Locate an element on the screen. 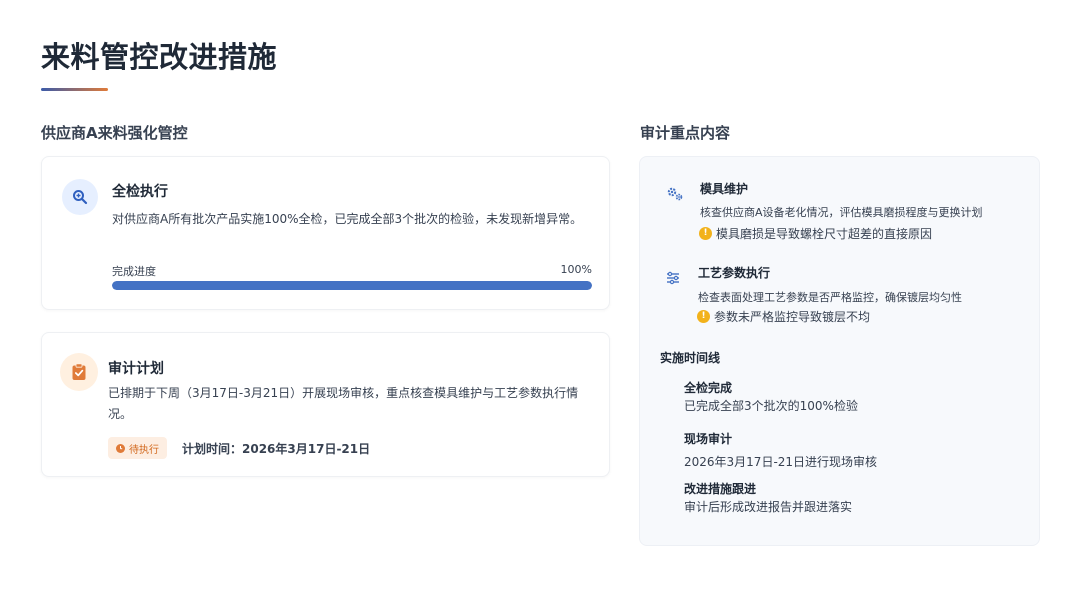 This screenshot has height=608, width=1080. timeline-entry-title: 全检完成 is located at coordinates (708, 388).